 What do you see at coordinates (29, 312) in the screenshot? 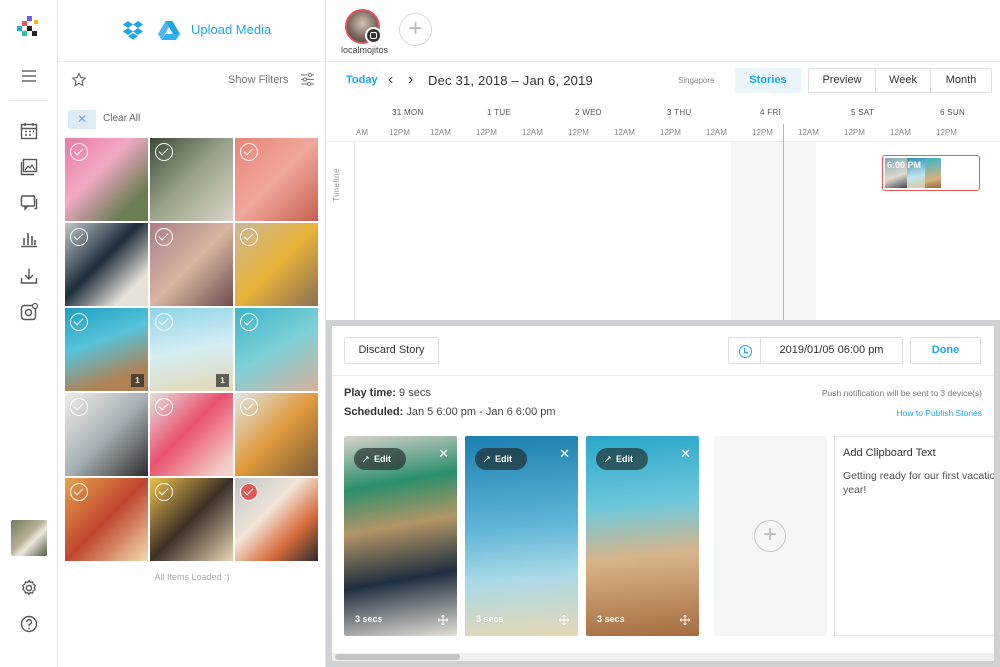
I see `instagram-settings-icon` at bounding box center [29, 312].